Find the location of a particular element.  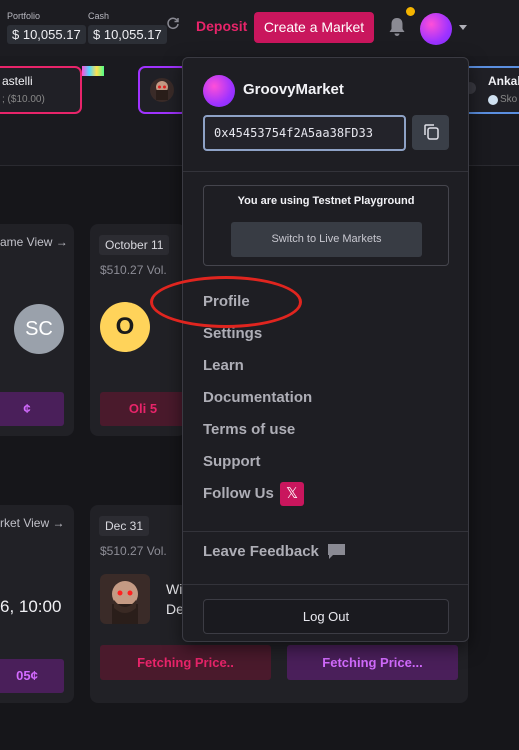

buy-button: Oli 5 is located at coordinates (143, 409).